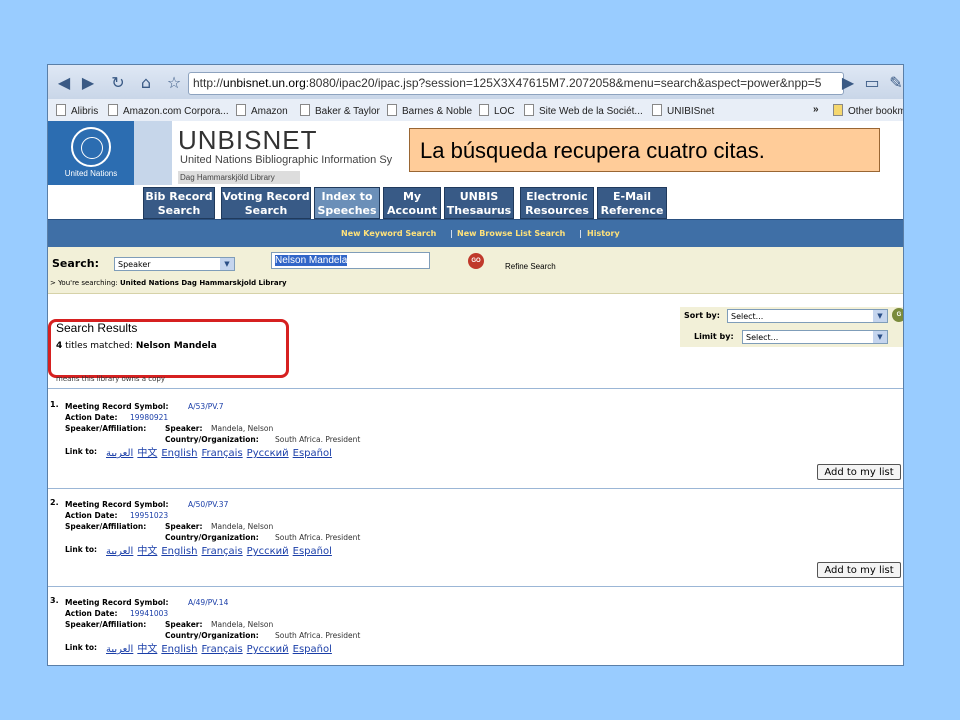 This screenshot has width=960, height=720. What do you see at coordinates (476, 261) in the screenshot?
I see `go-button: GO` at bounding box center [476, 261].